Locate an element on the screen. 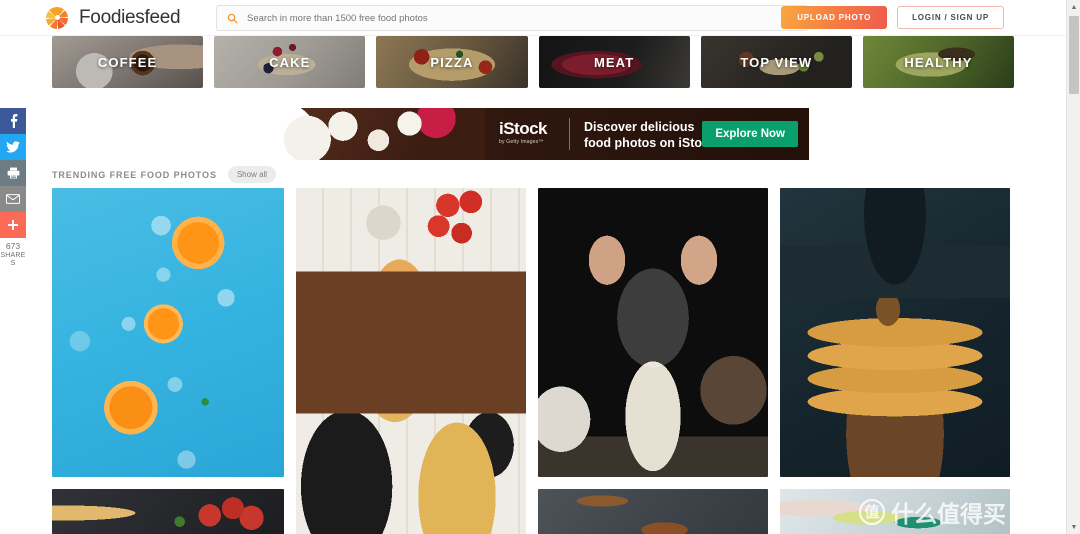 The image size is (1080, 534). photo-card-pancake-stack-with-syrup is located at coordinates (895, 332).